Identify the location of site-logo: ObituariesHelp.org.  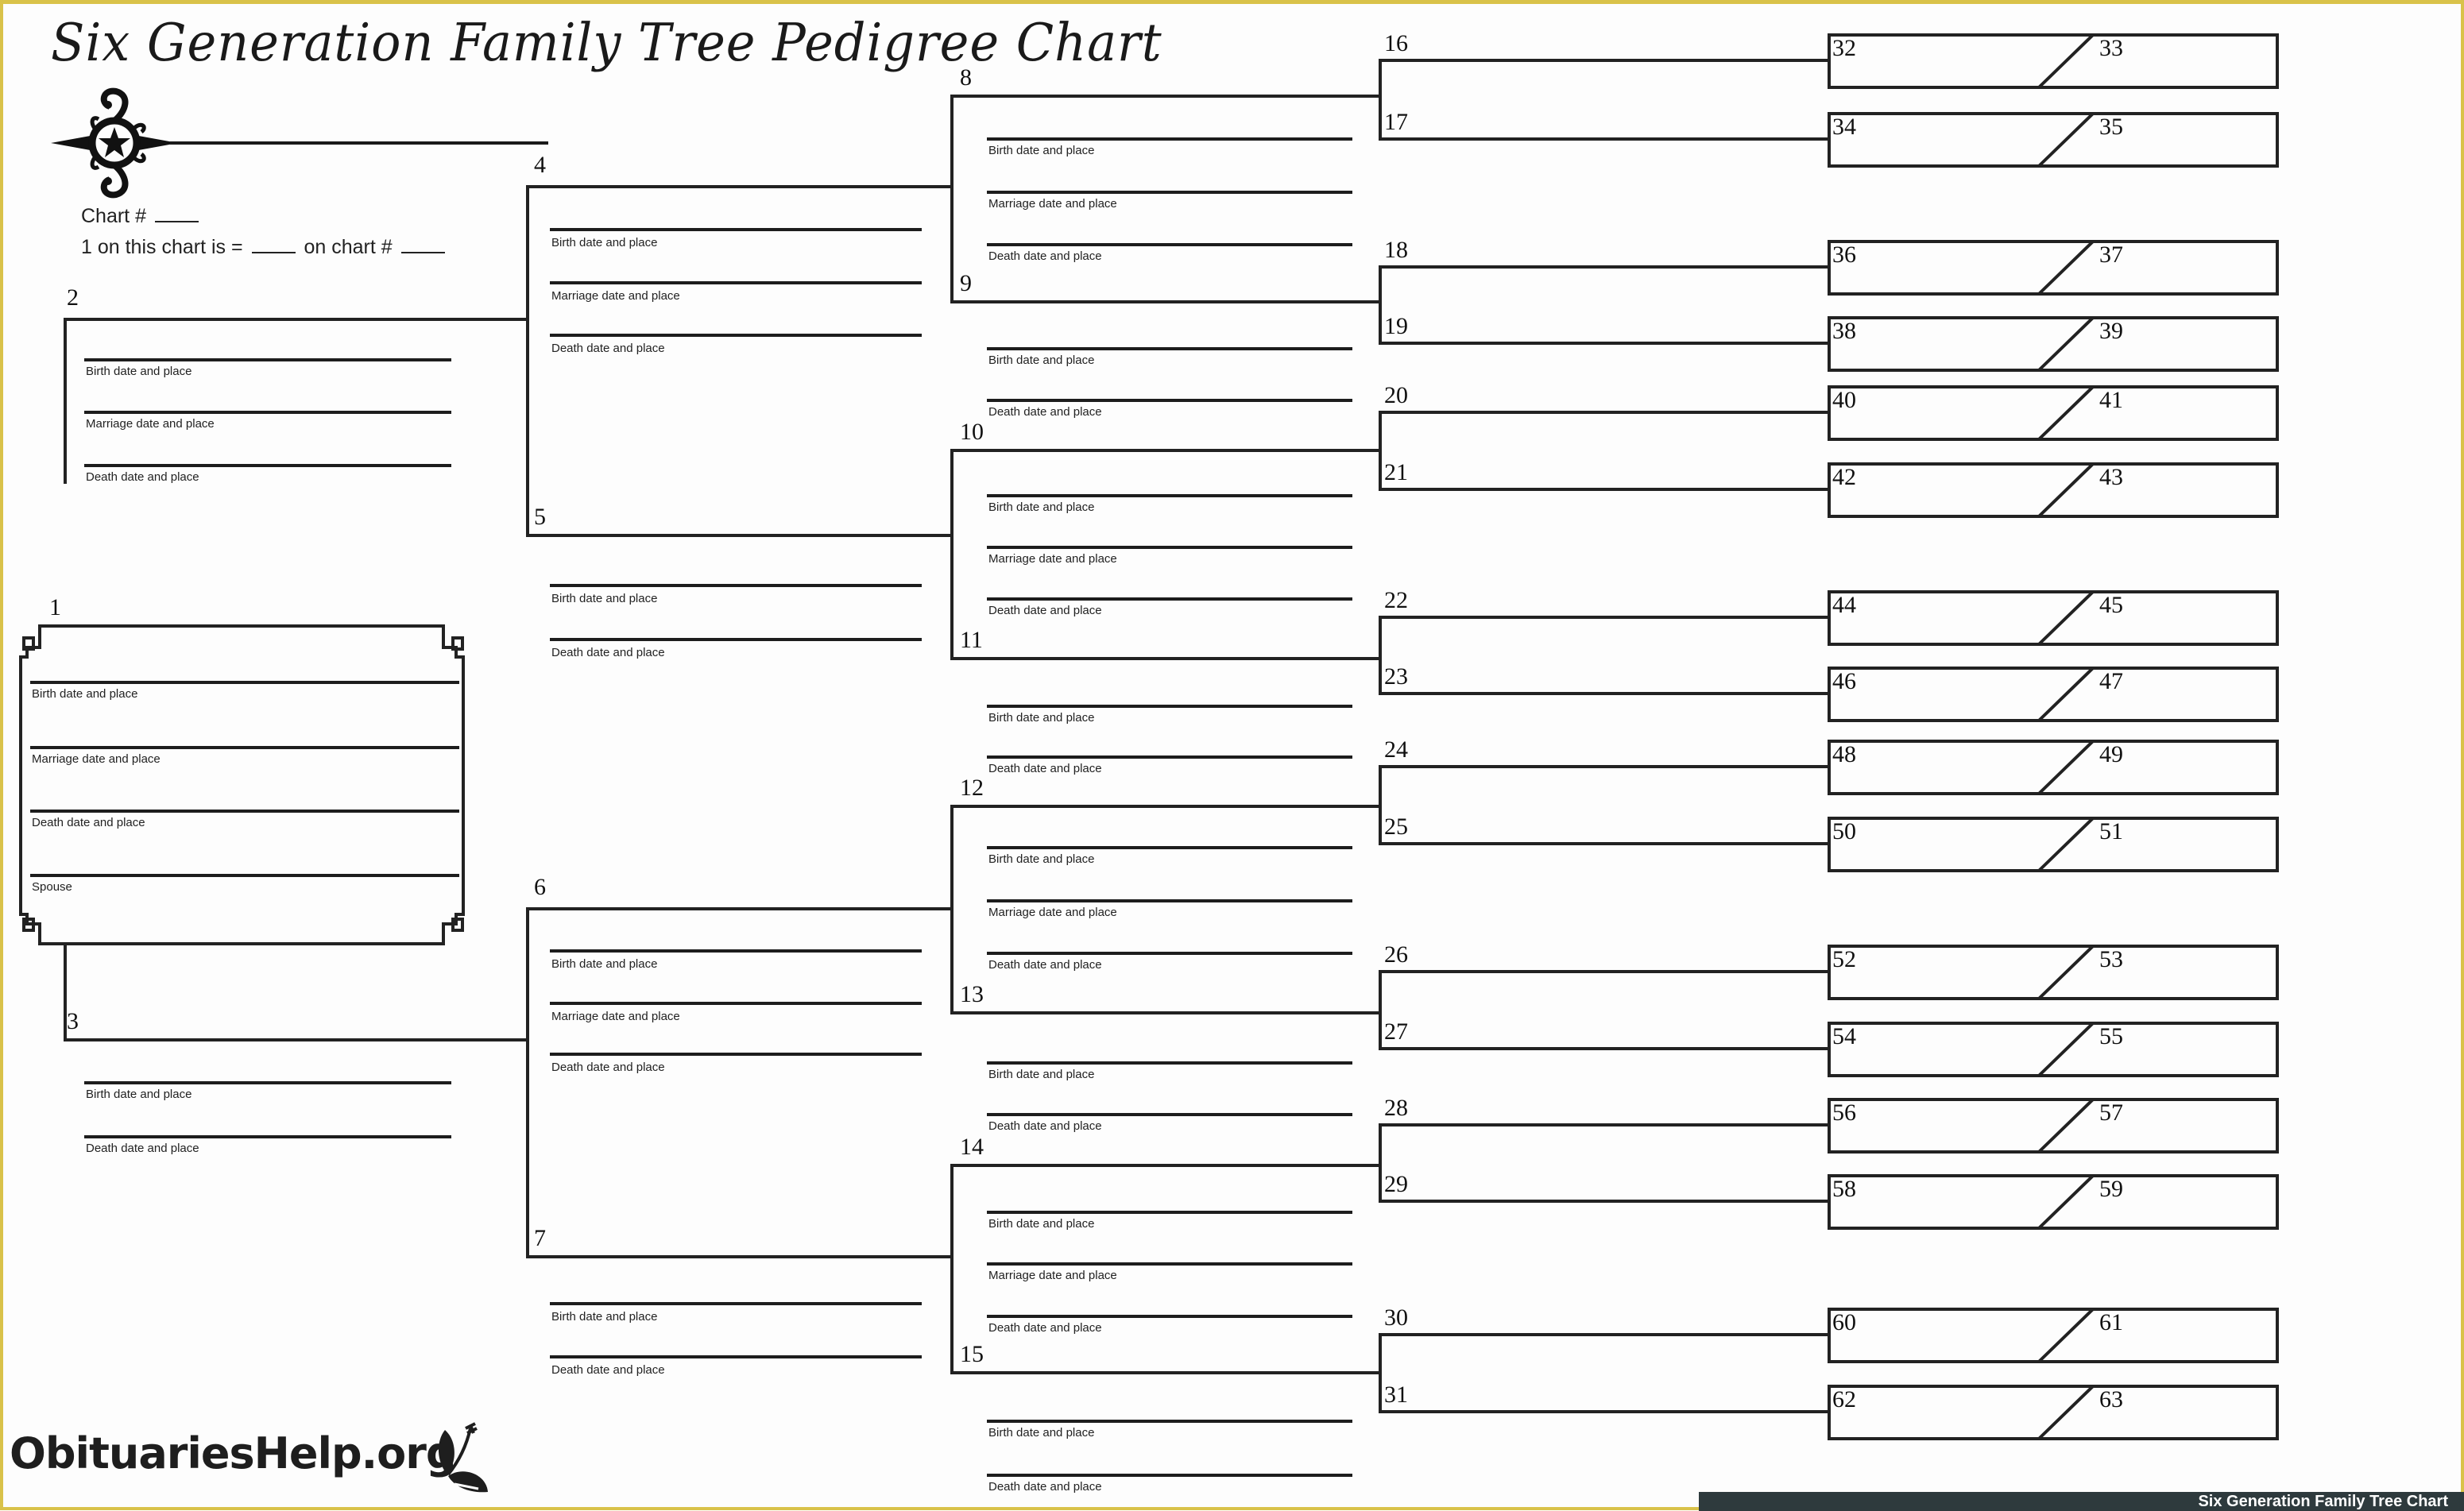
(233, 1453).